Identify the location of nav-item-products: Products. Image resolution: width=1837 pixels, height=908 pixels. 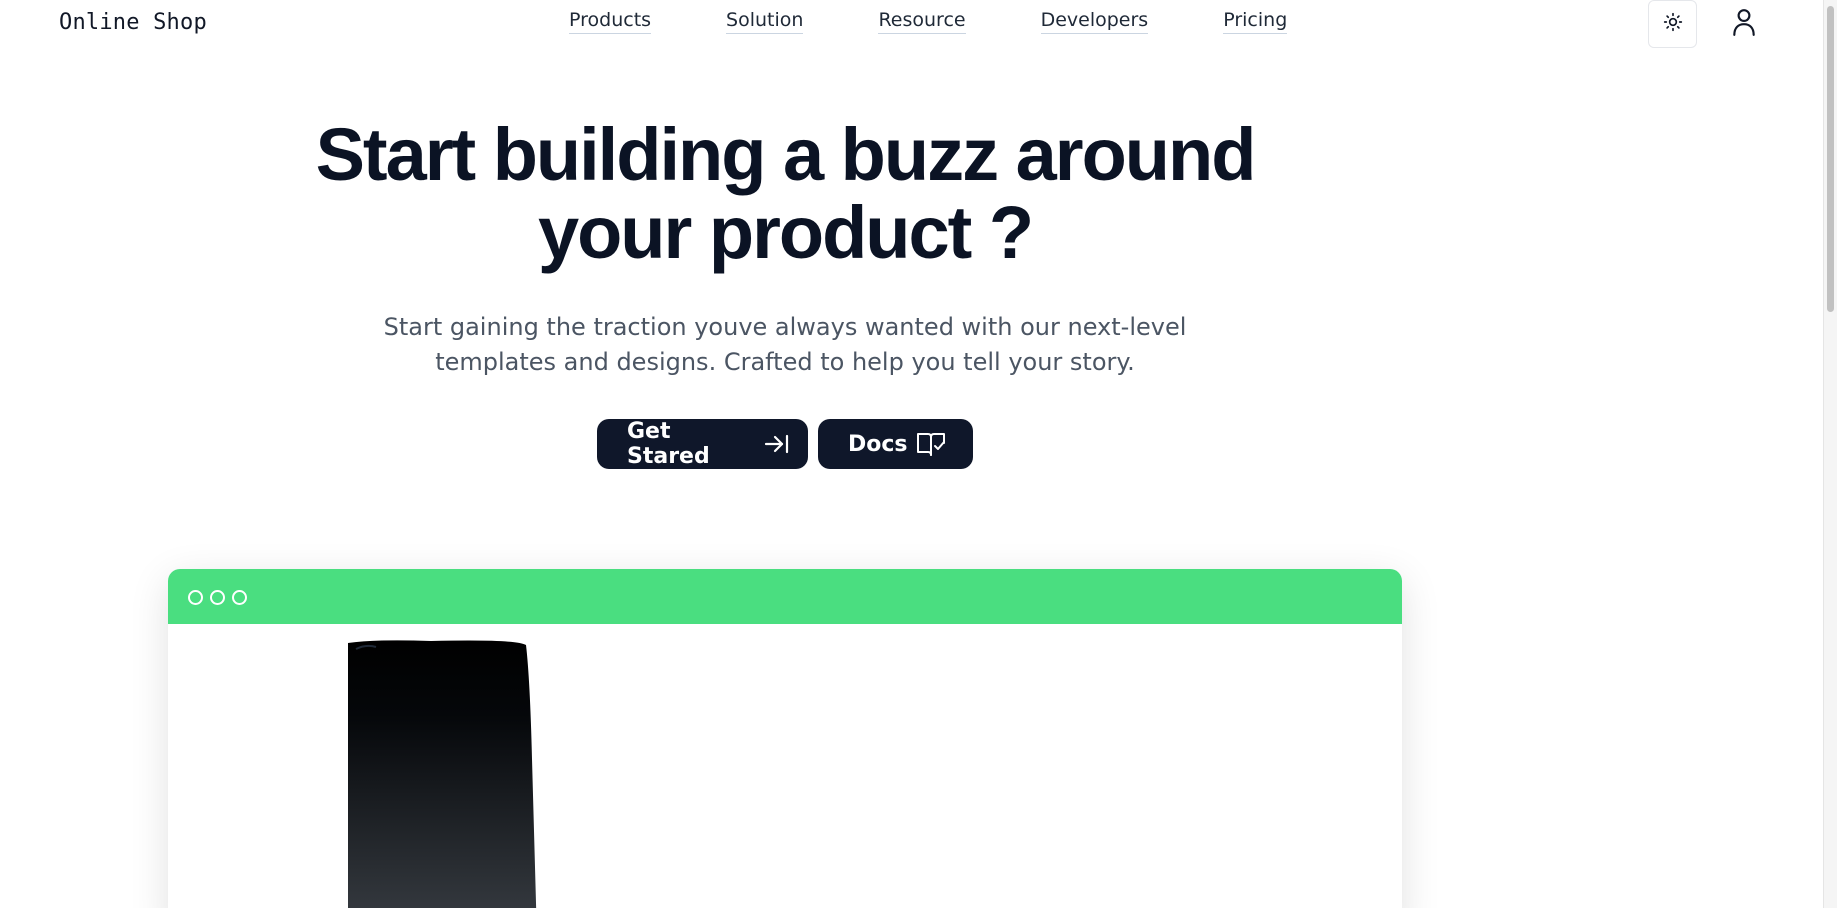
(610, 21).